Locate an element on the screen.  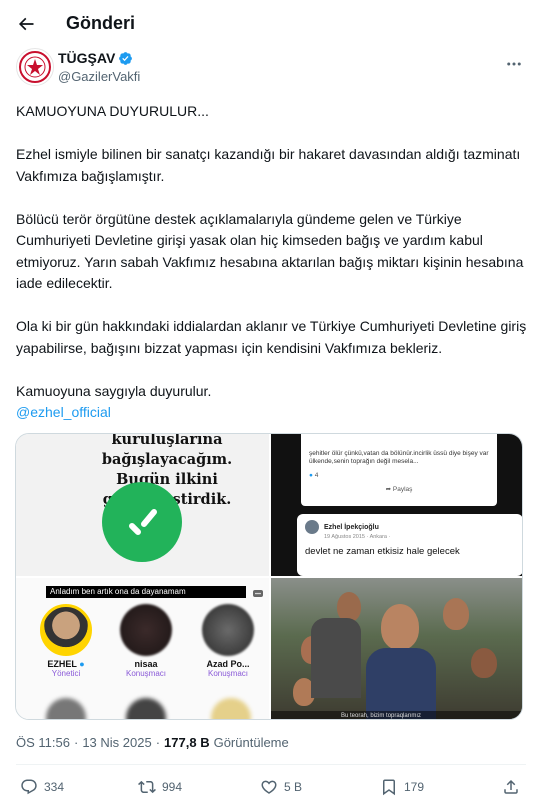
more-options-button is located at coordinates (514, 64).